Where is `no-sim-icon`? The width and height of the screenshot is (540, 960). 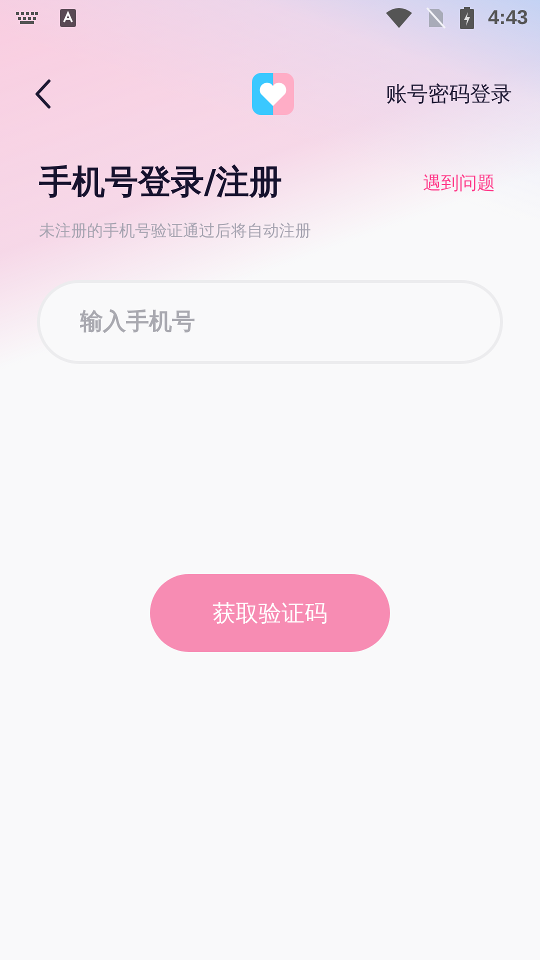
no-sim-icon is located at coordinates (436, 18).